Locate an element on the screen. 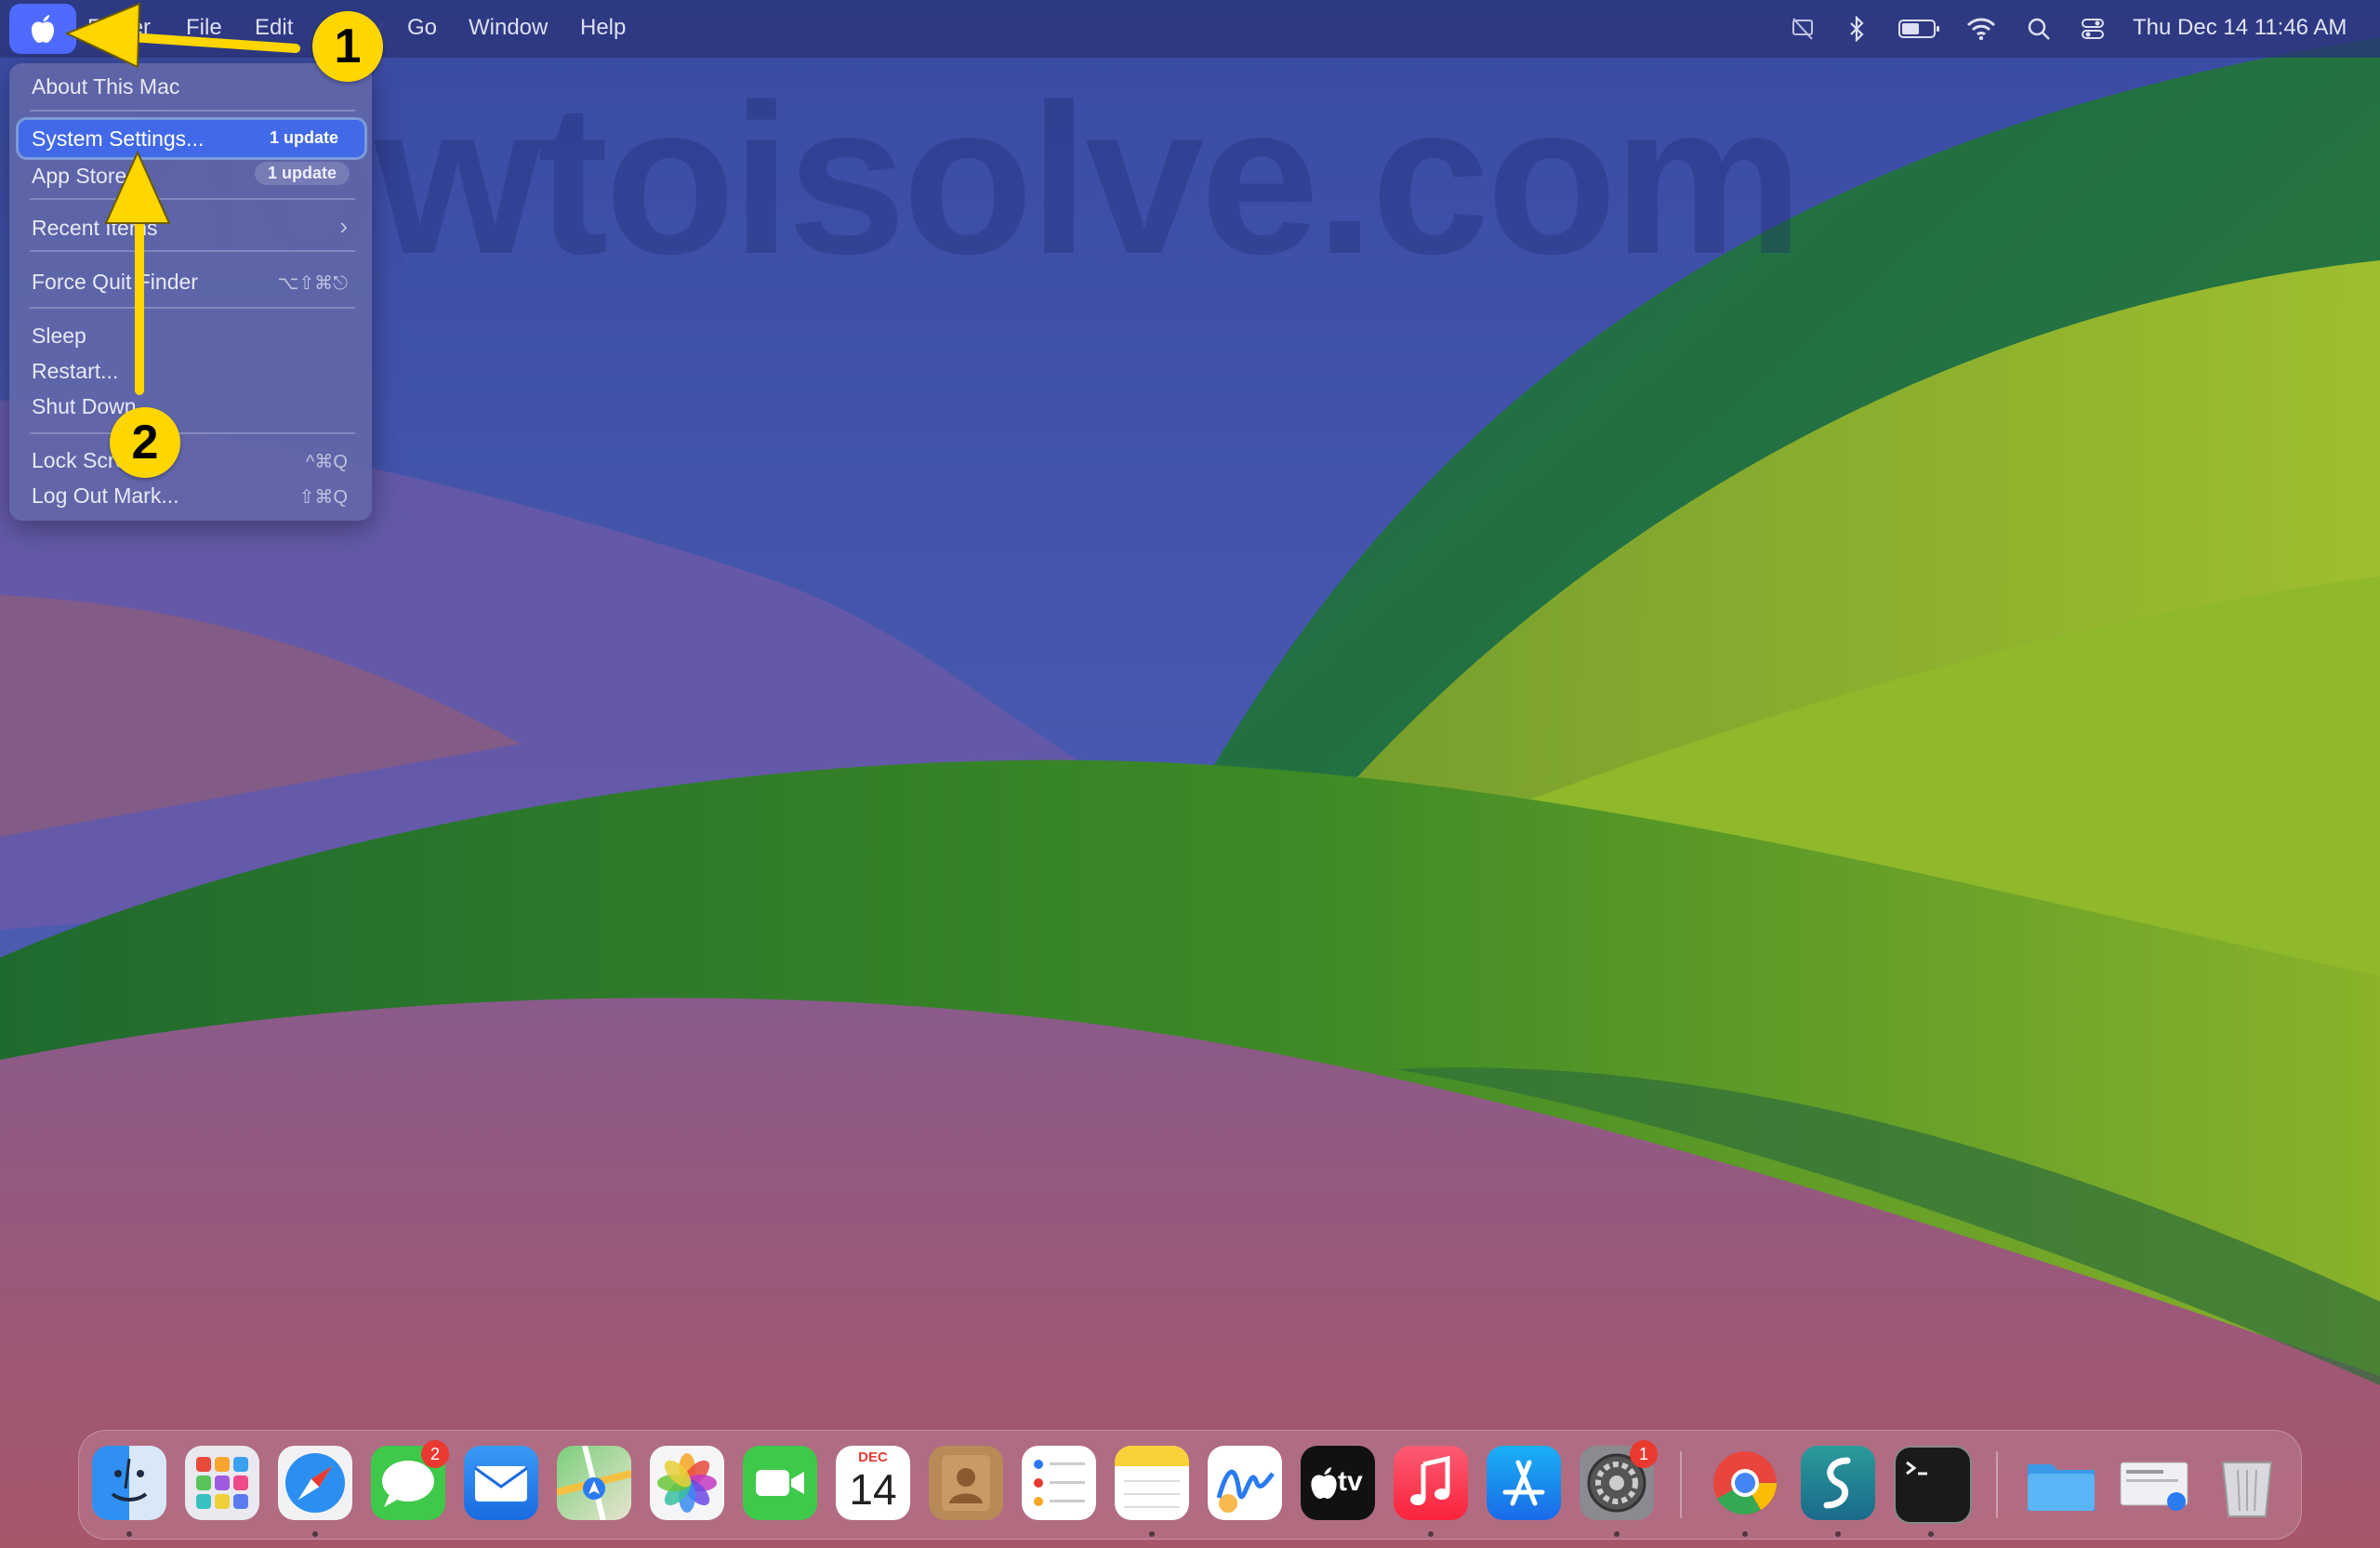 This screenshot has height=1548, width=2380. annotation-step-2: 2 is located at coordinates (145, 442).